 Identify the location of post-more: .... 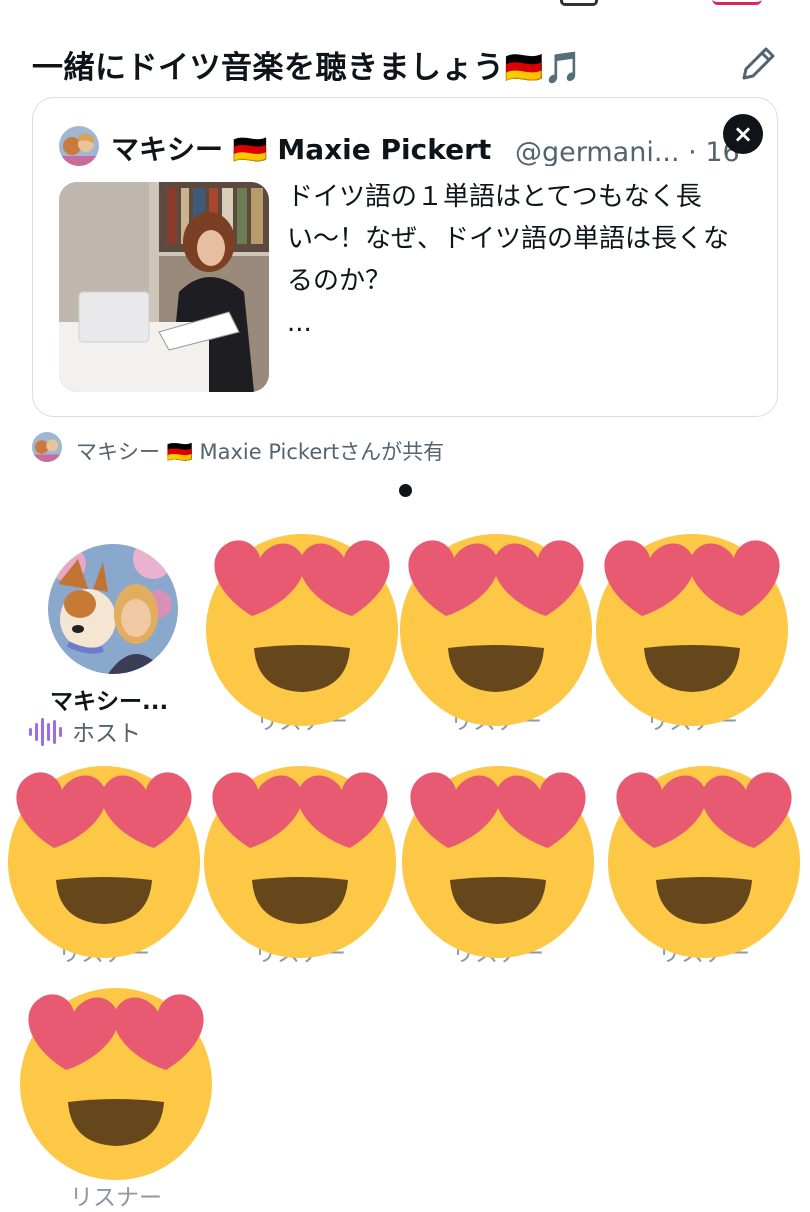
(299, 323).